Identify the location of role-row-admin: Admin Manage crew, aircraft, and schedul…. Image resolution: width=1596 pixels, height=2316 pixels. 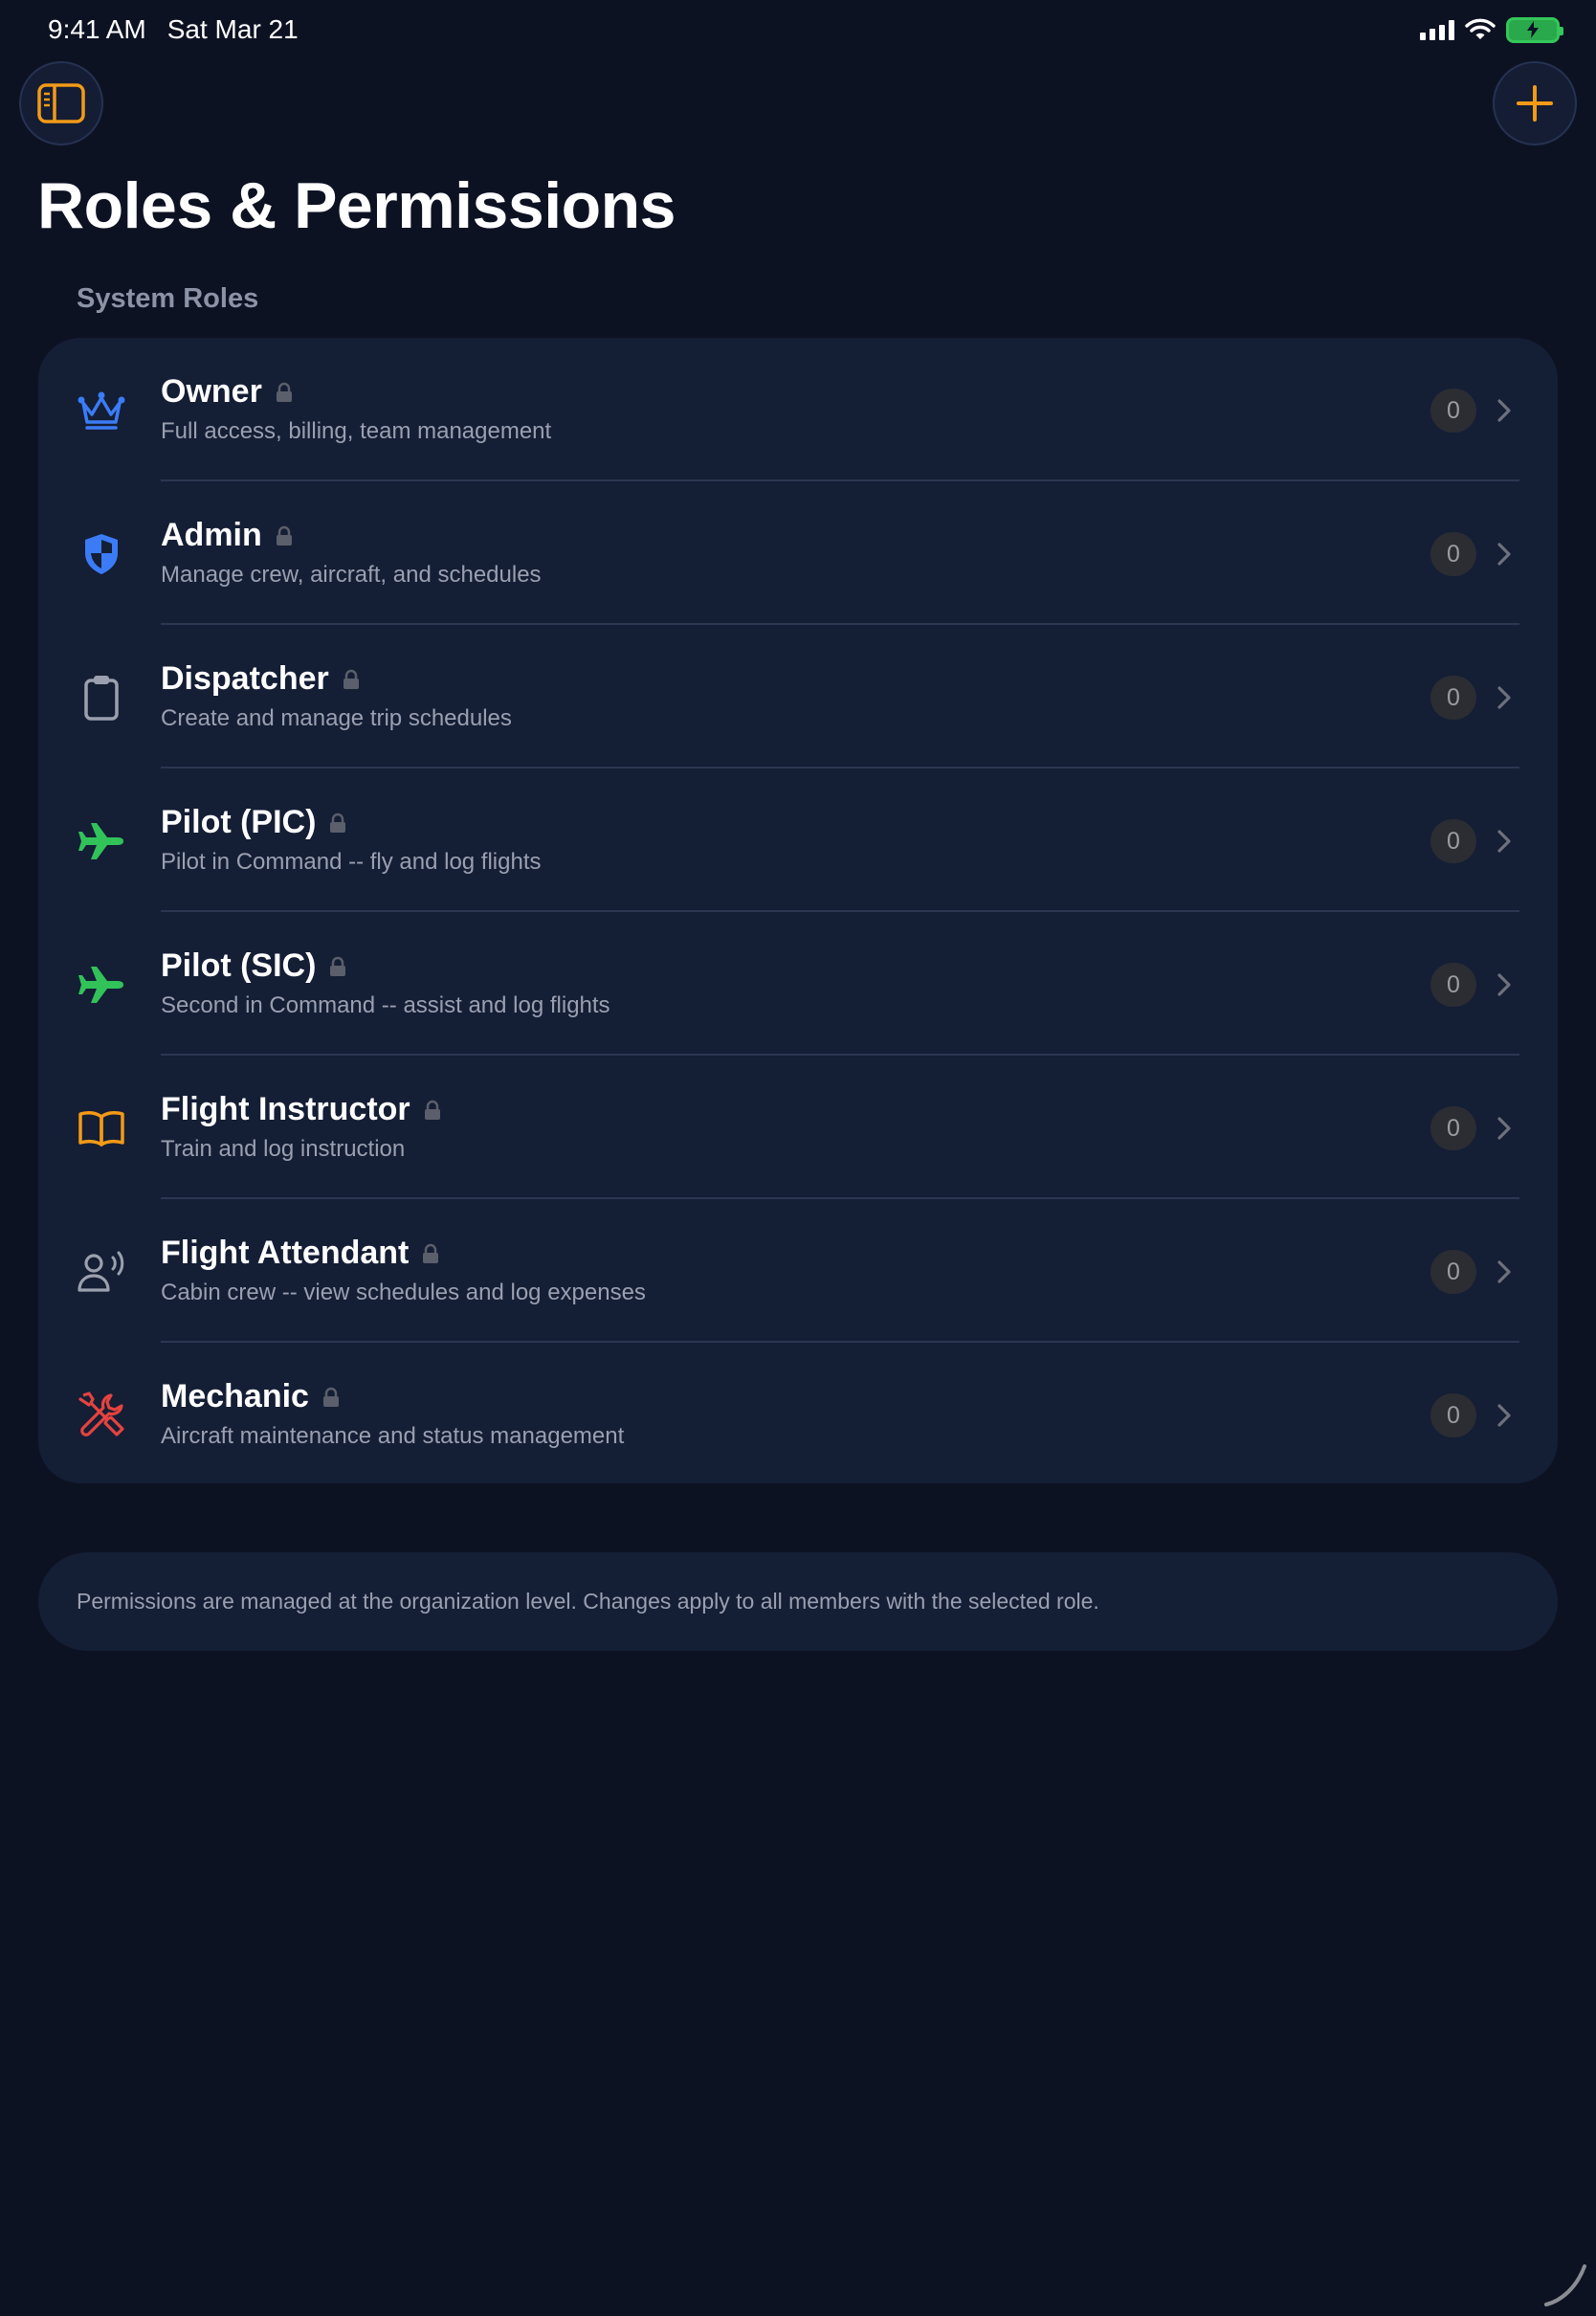
(798, 553).